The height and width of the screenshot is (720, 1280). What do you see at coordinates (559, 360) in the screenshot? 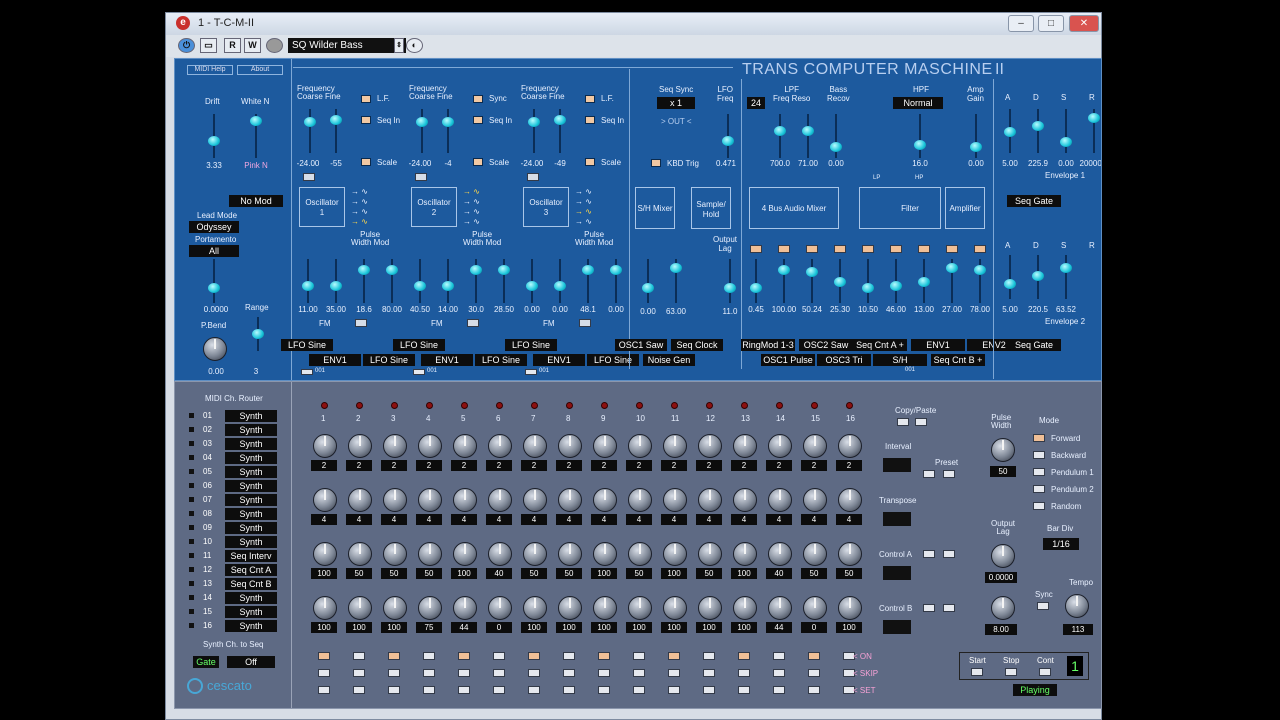
I see `env-source: ENV1` at bounding box center [559, 360].